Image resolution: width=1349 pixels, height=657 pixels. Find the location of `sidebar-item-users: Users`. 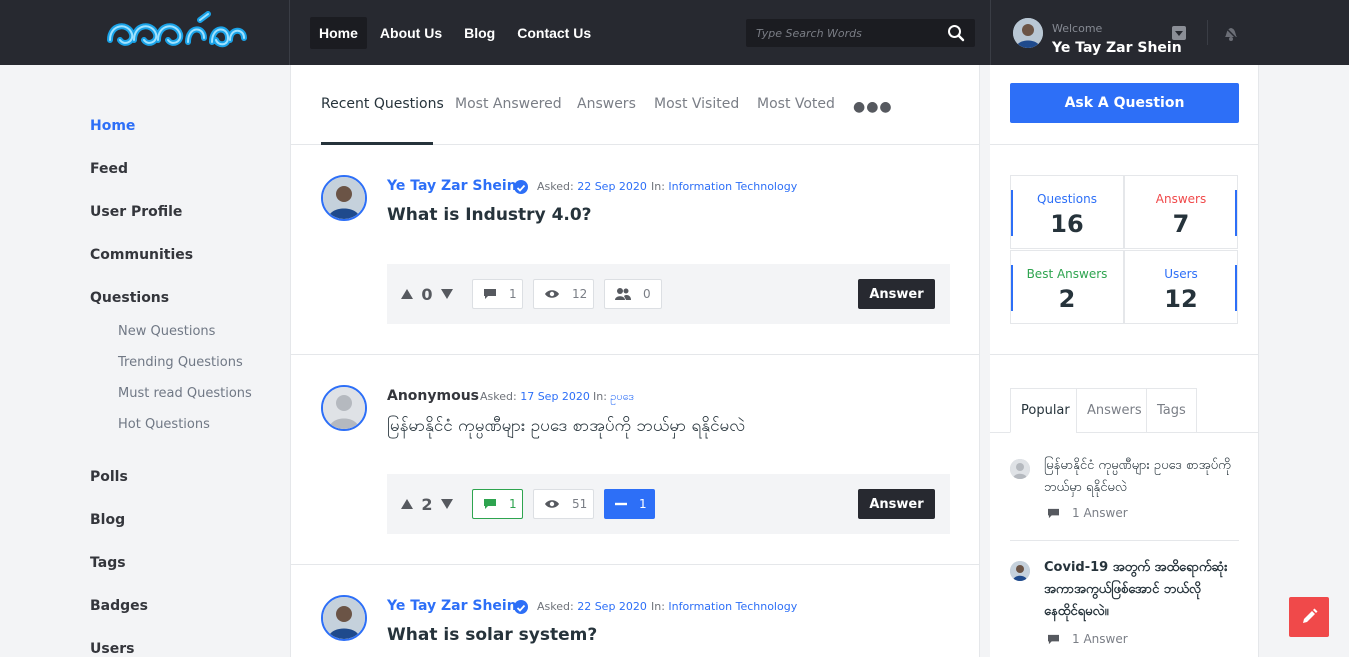

sidebar-item-users: Users is located at coordinates (112, 649).